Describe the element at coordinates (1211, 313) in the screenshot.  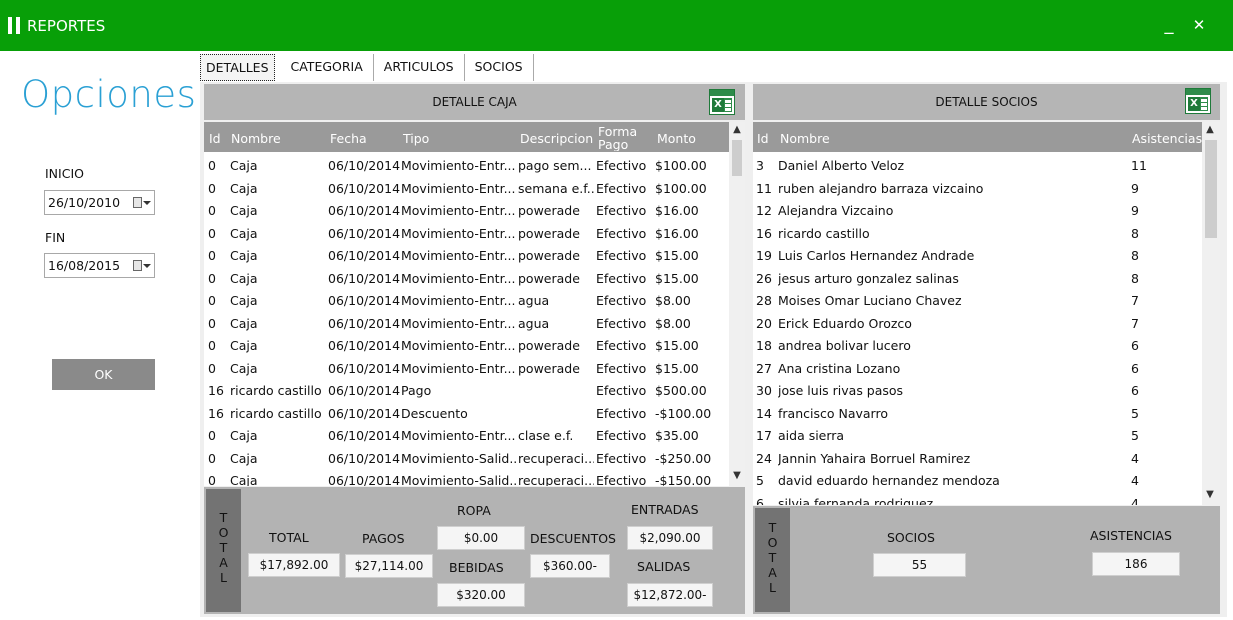
I see `socios-scrollbar: ▲ ▼` at that location.